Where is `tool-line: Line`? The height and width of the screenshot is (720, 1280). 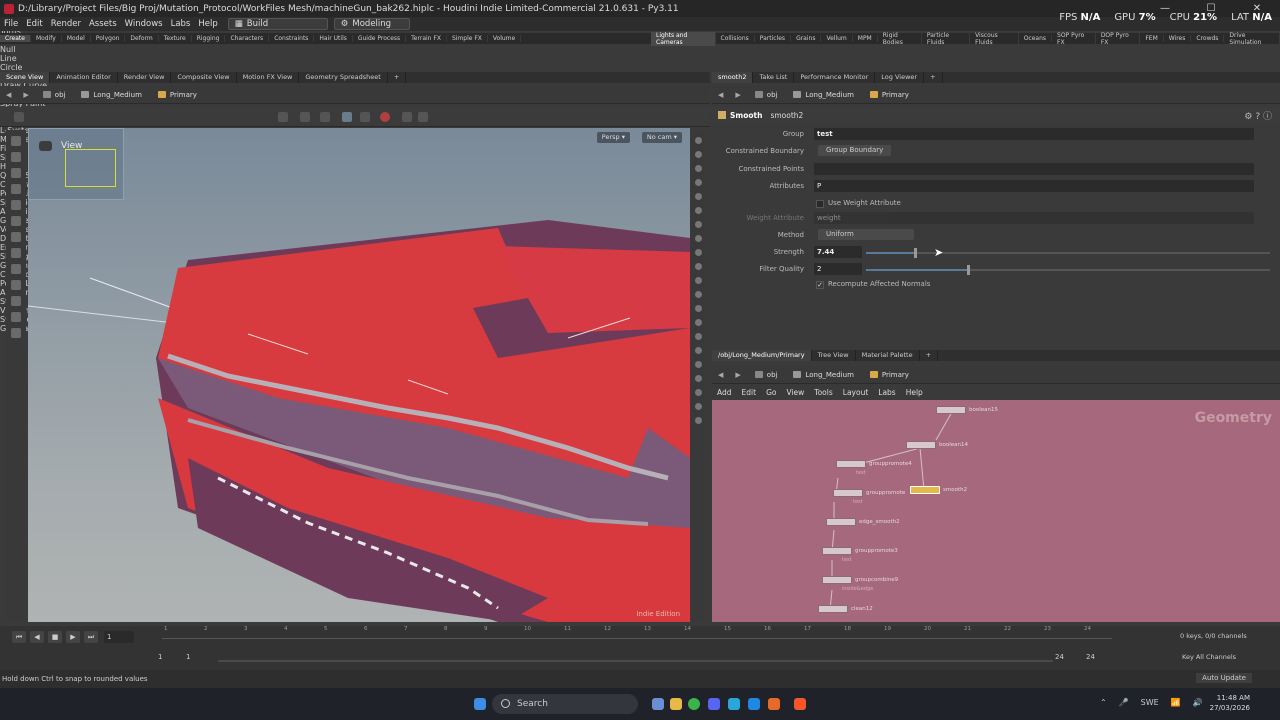
tool-line: Line is located at coordinates (322, 58).